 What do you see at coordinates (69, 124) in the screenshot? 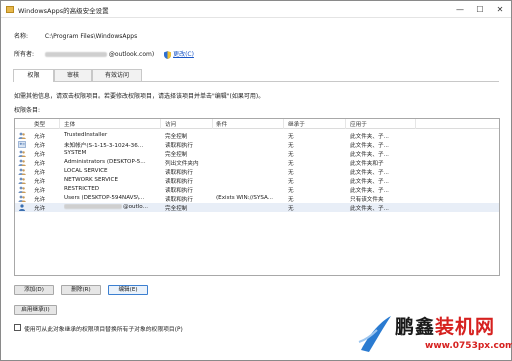
I see `column-header-principal: 主体` at bounding box center [69, 124].